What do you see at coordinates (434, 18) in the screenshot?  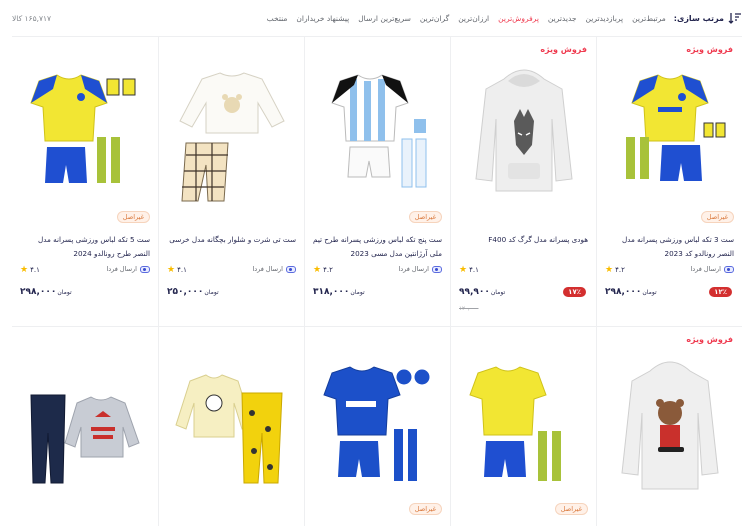 I see `sort-option-most-expensive: گران‌ترین` at bounding box center [434, 18].